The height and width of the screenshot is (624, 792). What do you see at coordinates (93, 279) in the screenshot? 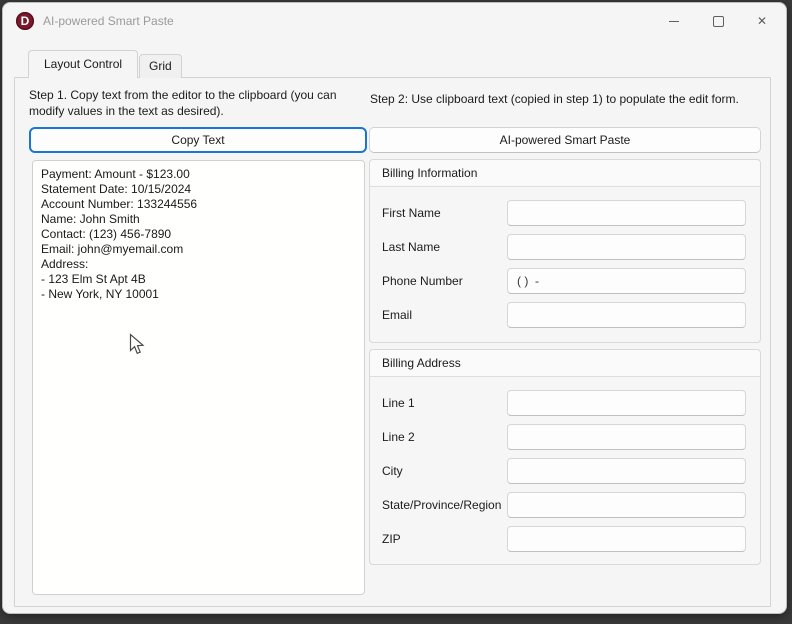
I see `editor-line: - 123 Elm St Apt 4B` at bounding box center [93, 279].